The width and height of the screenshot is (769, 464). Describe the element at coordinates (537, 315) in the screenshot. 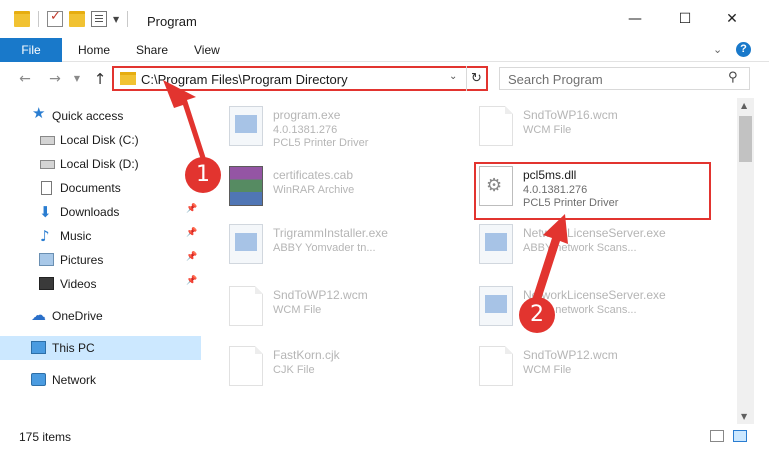

I see `step-2-callout: 2` at that location.